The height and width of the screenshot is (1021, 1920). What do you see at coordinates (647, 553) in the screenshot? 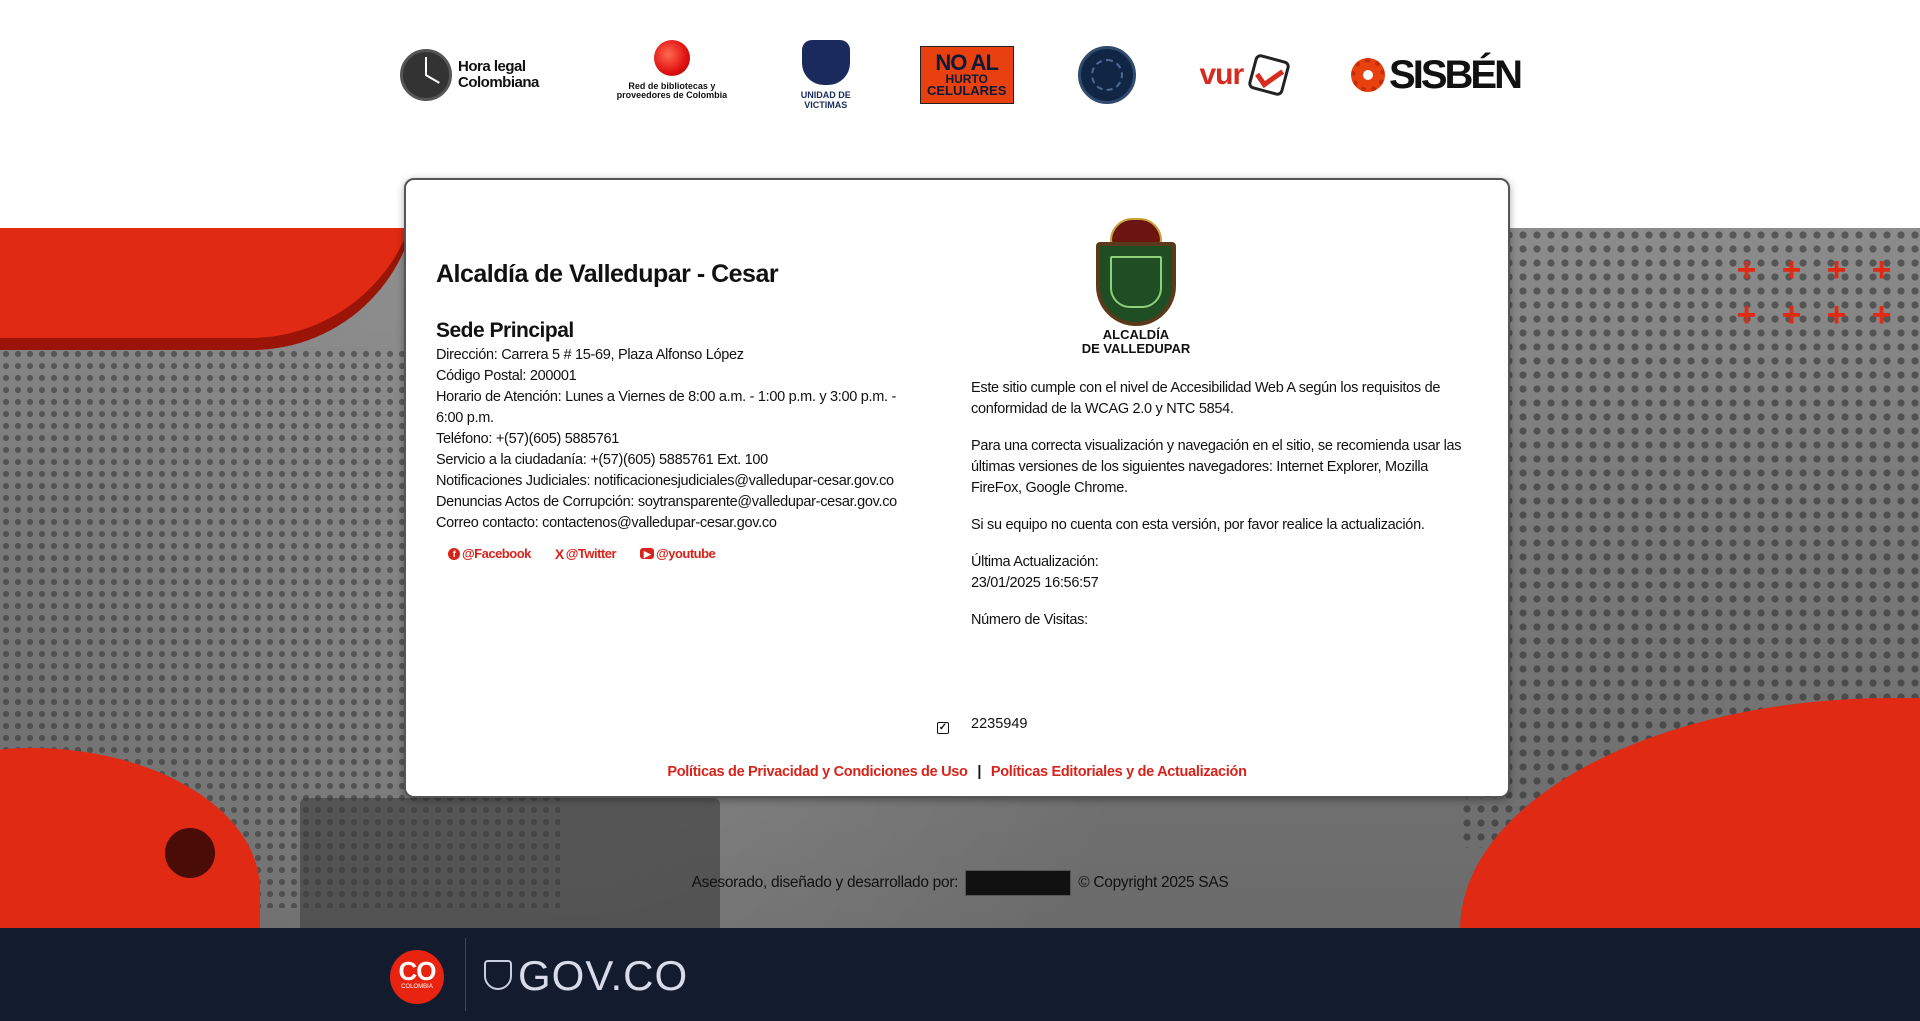
I see `youtube-icon: ▶` at bounding box center [647, 553].